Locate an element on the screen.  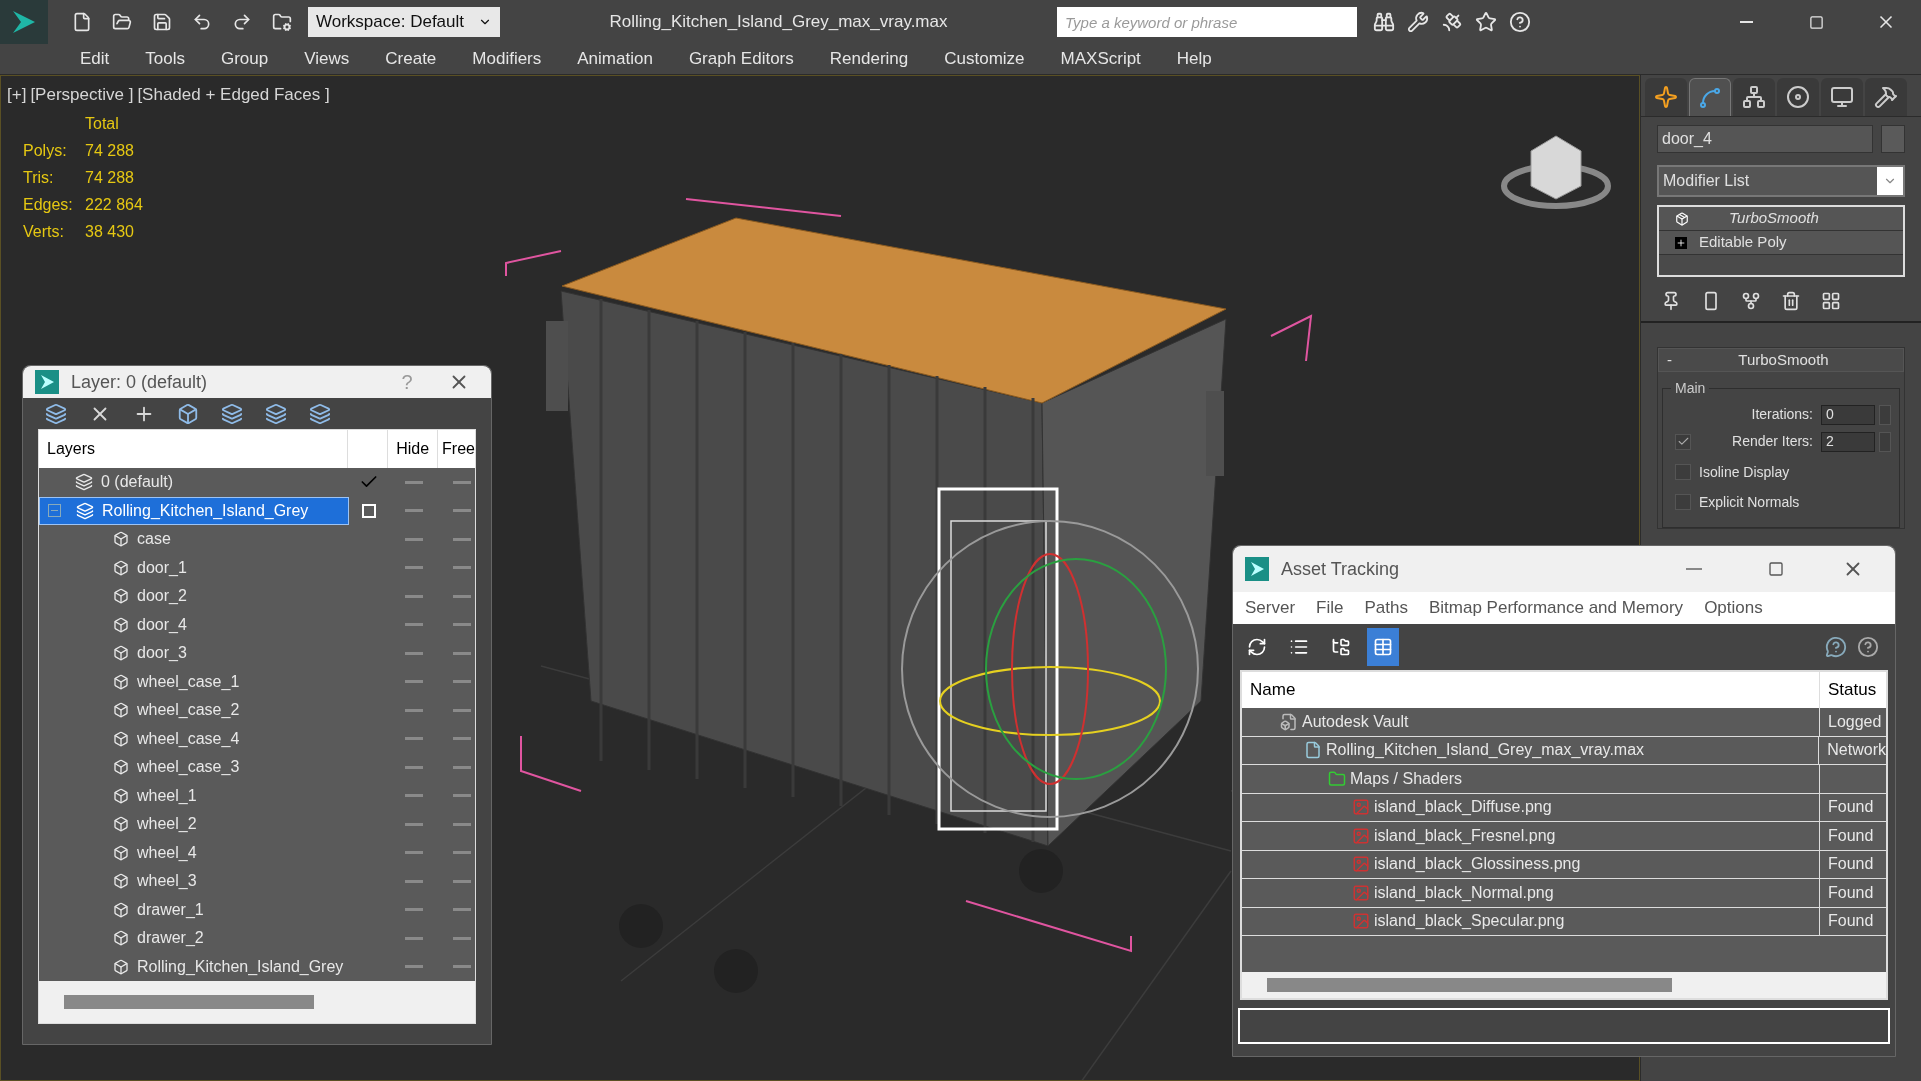
wrench-button is located at coordinates (1418, 22).